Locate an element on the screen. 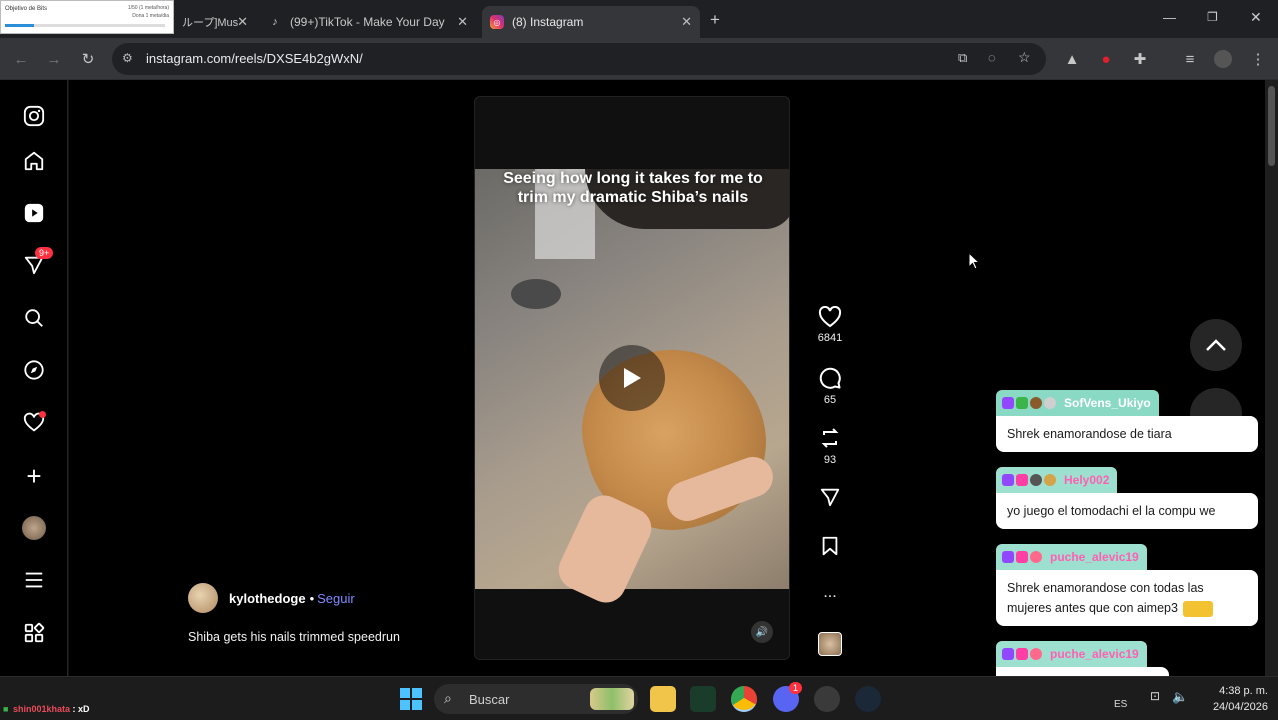 The height and width of the screenshot is (720, 1278). new-tab-icon: + is located at coordinates (715, 20).